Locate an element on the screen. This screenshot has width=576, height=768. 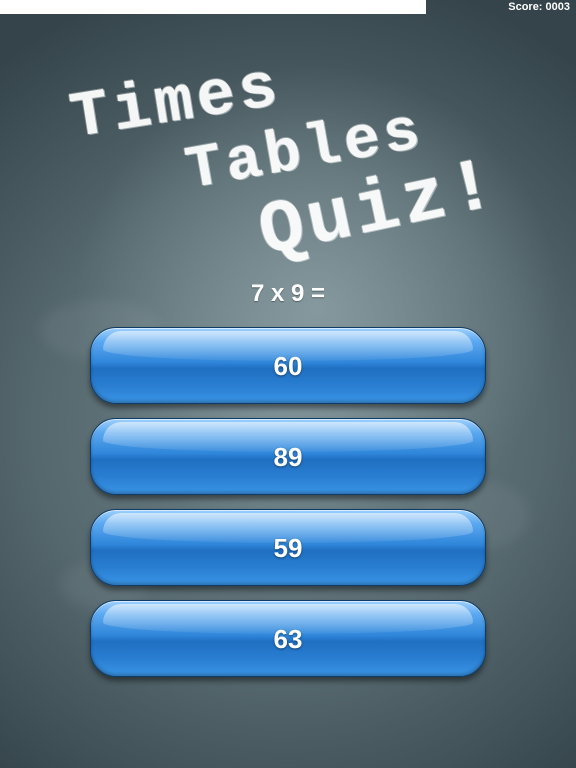
answer-label: 63 is located at coordinates (288, 639).